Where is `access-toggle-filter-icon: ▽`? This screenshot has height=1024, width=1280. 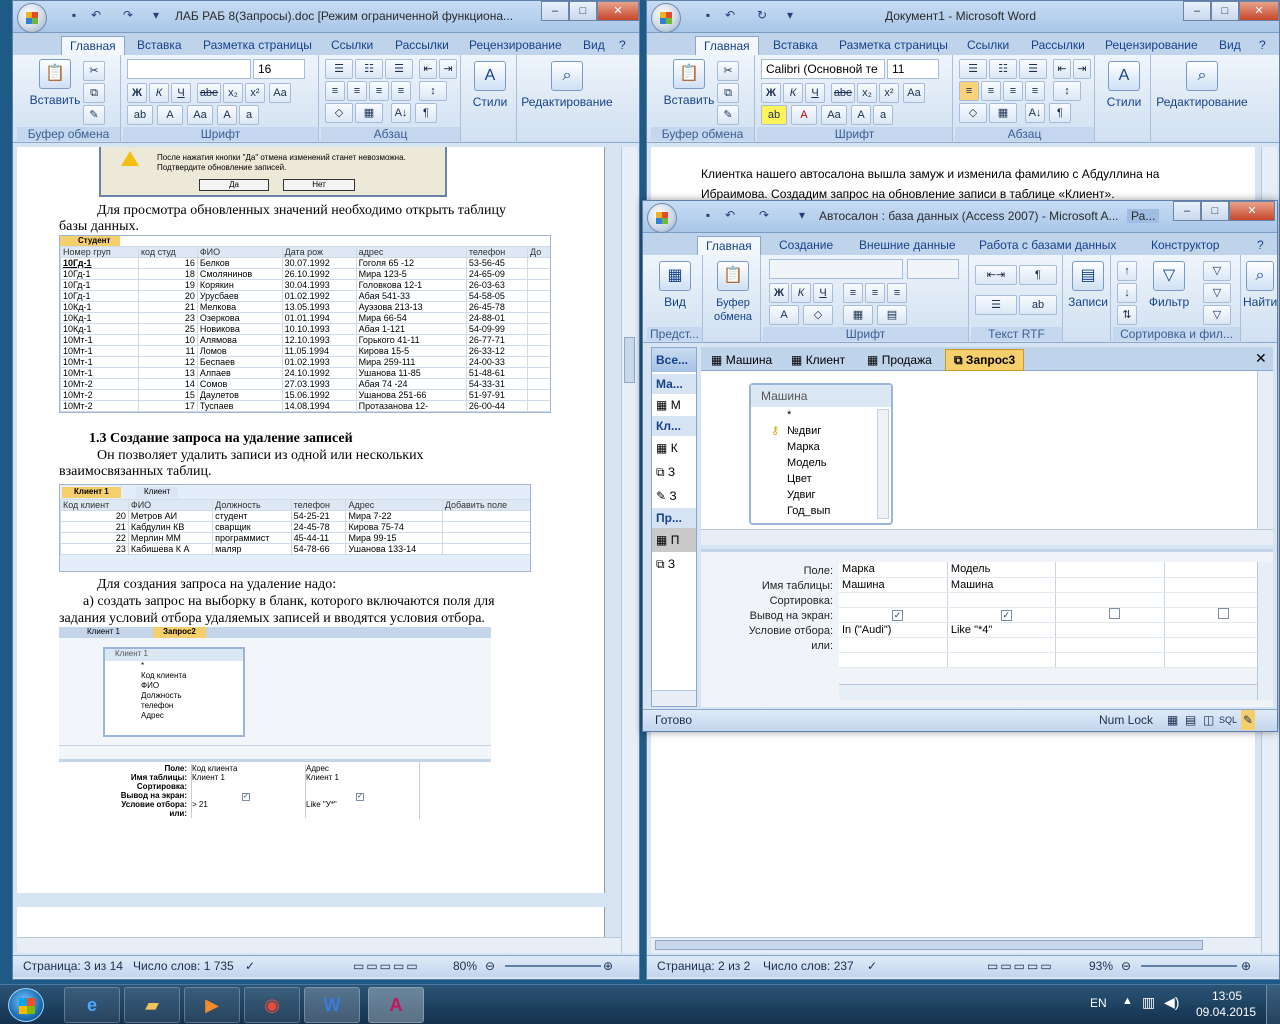
access-toggle-filter-icon: ▽ is located at coordinates (1217, 315).